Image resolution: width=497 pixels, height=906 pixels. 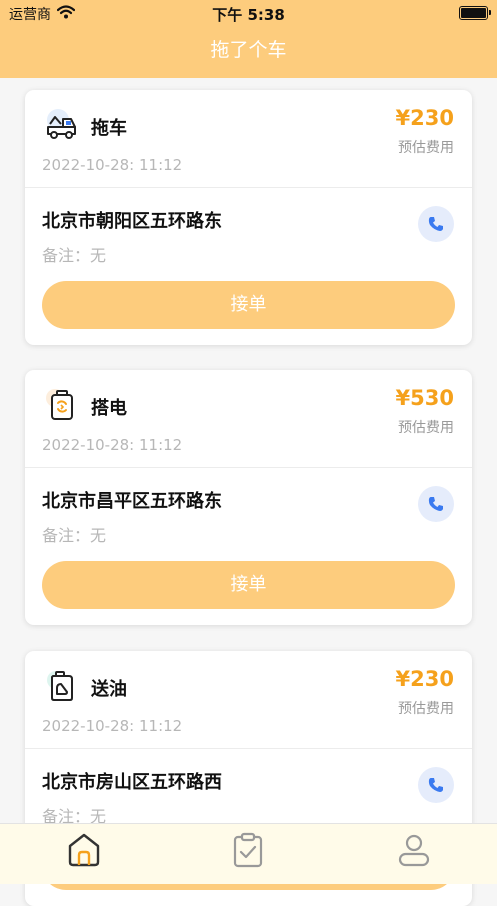 I want to click on status-bar: 运营商 下午 5:38, so click(x=248, y=13).